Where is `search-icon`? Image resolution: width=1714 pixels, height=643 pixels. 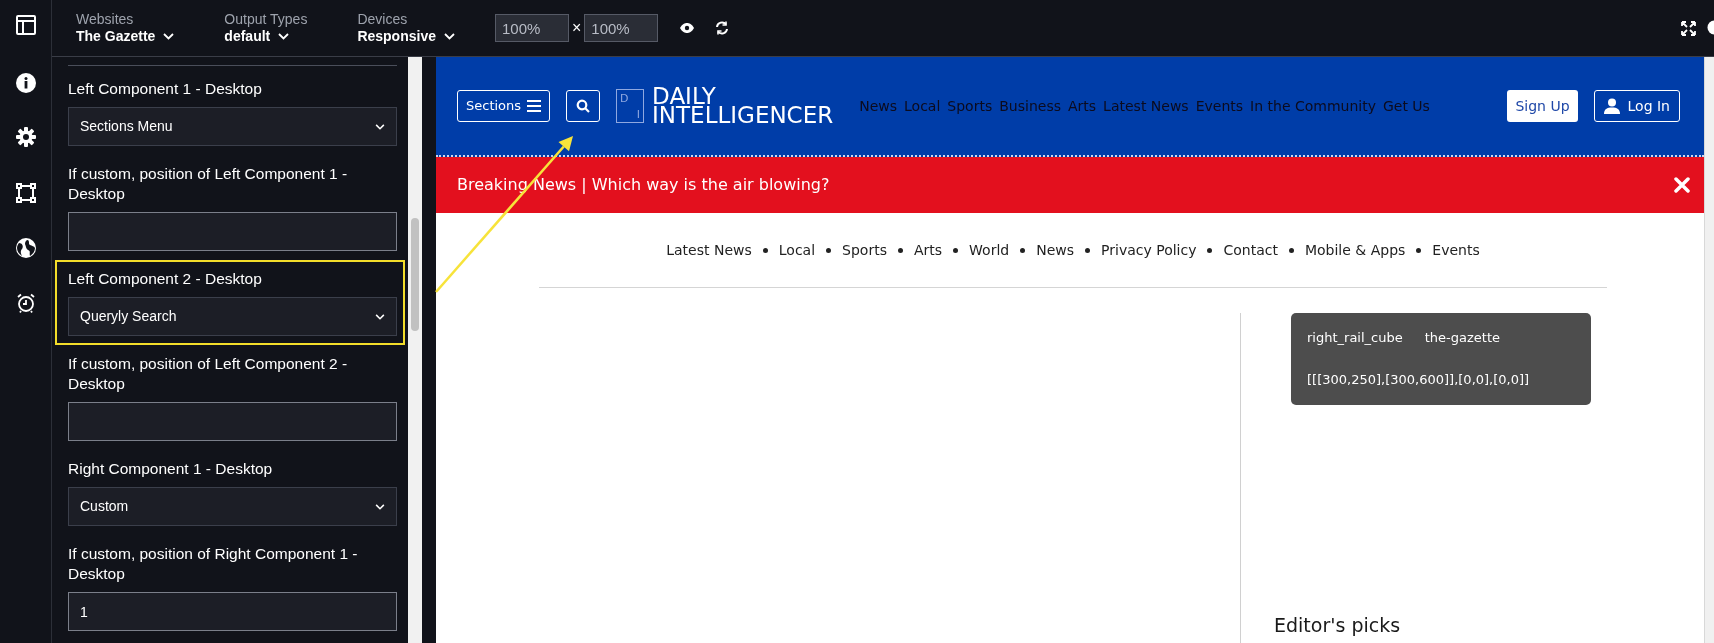
search-icon is located at coordinates (583, 106).